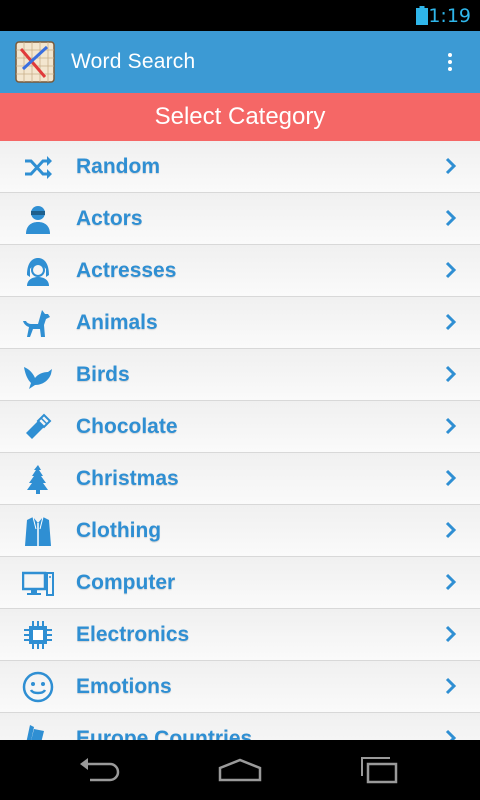 This screenshot has height=800, width=480. Describe the element at coordinates (119, 530) in the screenshot. I see `category-label: Clothing` at that location.